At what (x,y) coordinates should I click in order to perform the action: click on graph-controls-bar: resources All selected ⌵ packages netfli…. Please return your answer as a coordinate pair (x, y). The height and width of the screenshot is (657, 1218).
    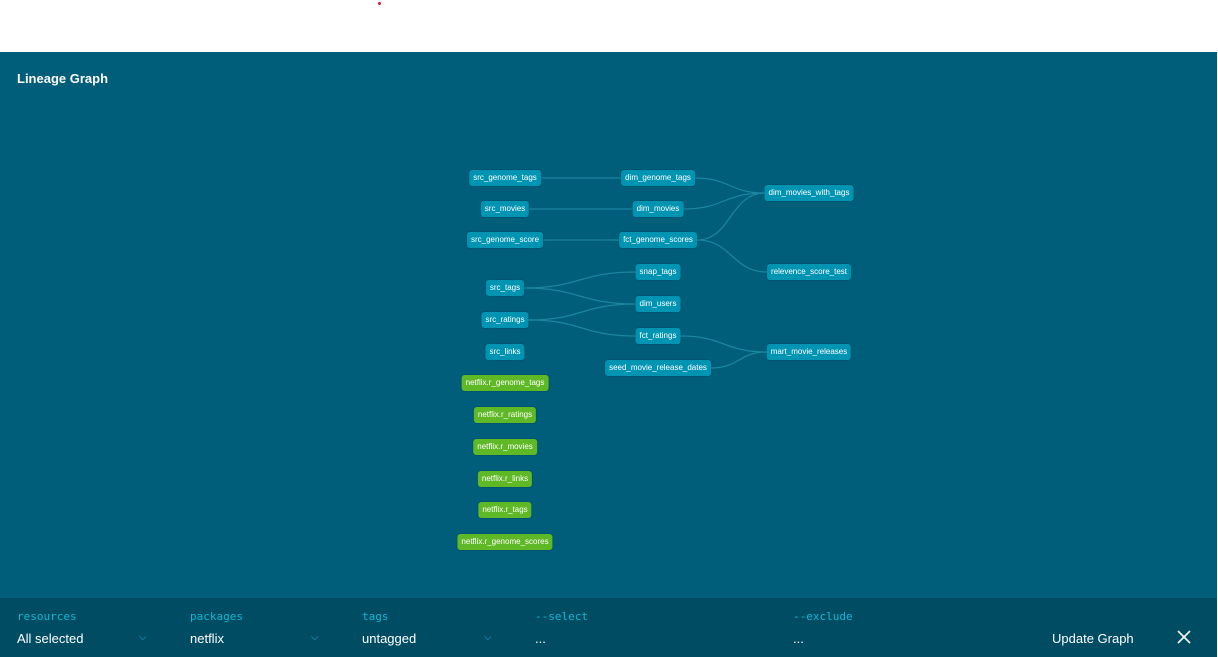
    Looking at the image, I should click on (608, 627).